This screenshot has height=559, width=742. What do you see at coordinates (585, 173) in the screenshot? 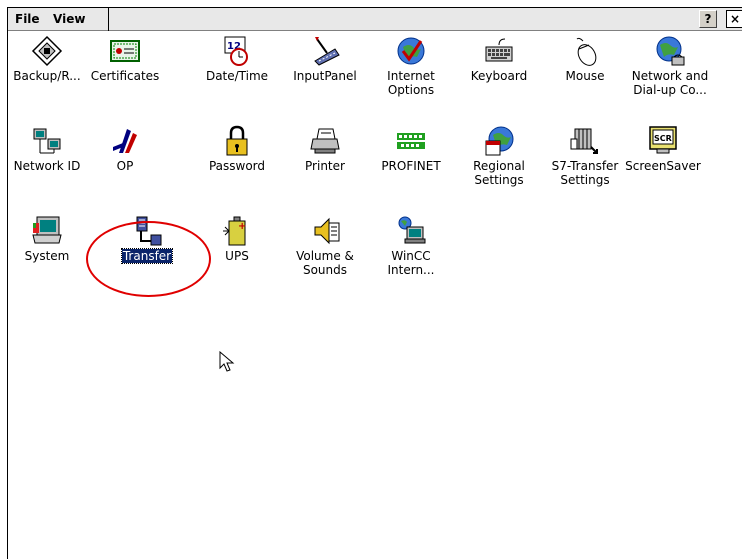
I see `item-label: S7-Transfer Settings` at bounding box center [585, 173].